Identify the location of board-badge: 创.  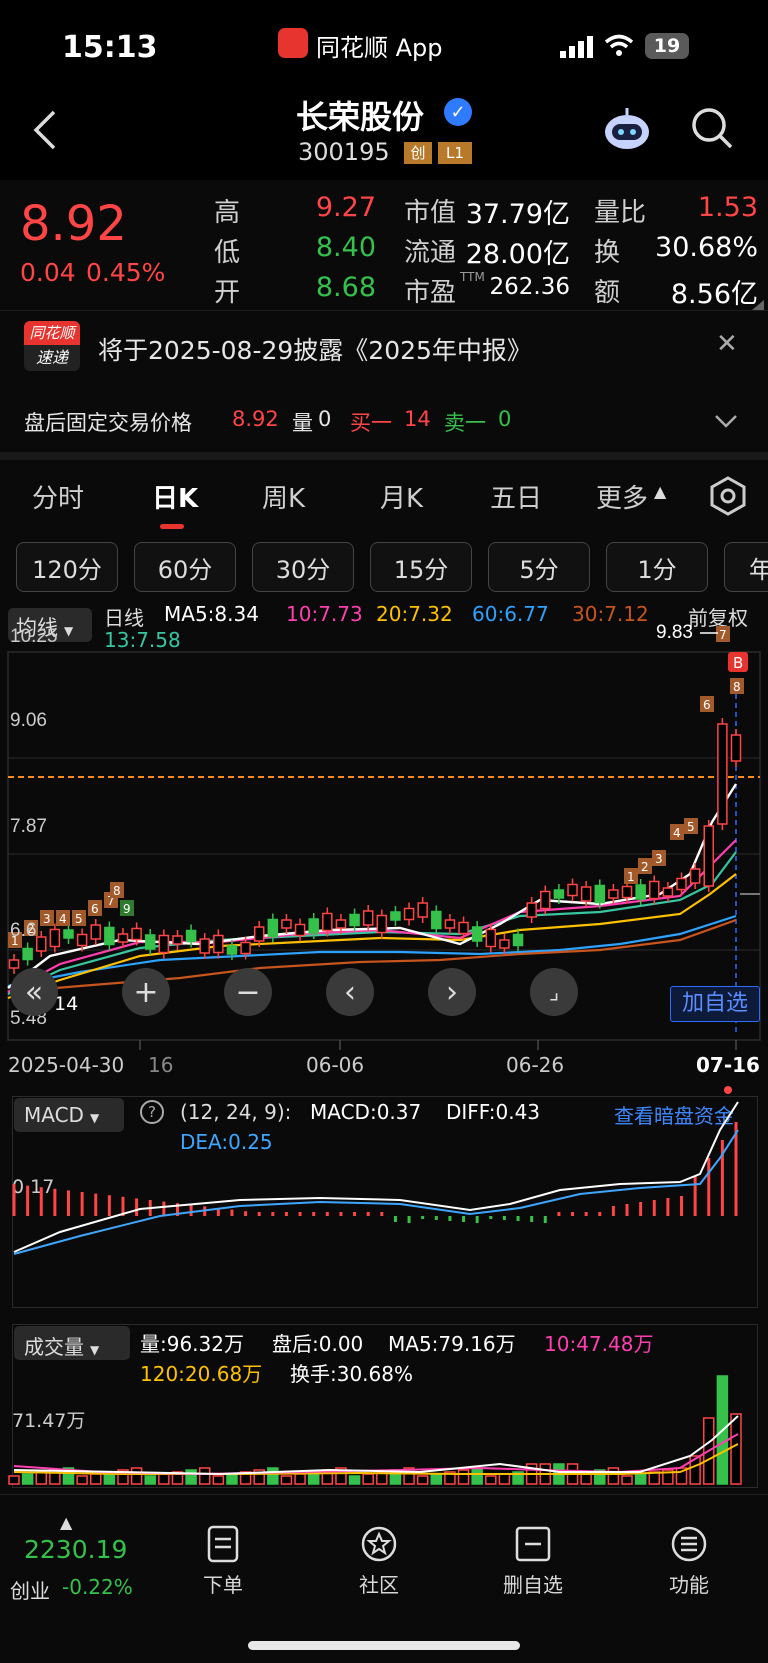
(418, 153).